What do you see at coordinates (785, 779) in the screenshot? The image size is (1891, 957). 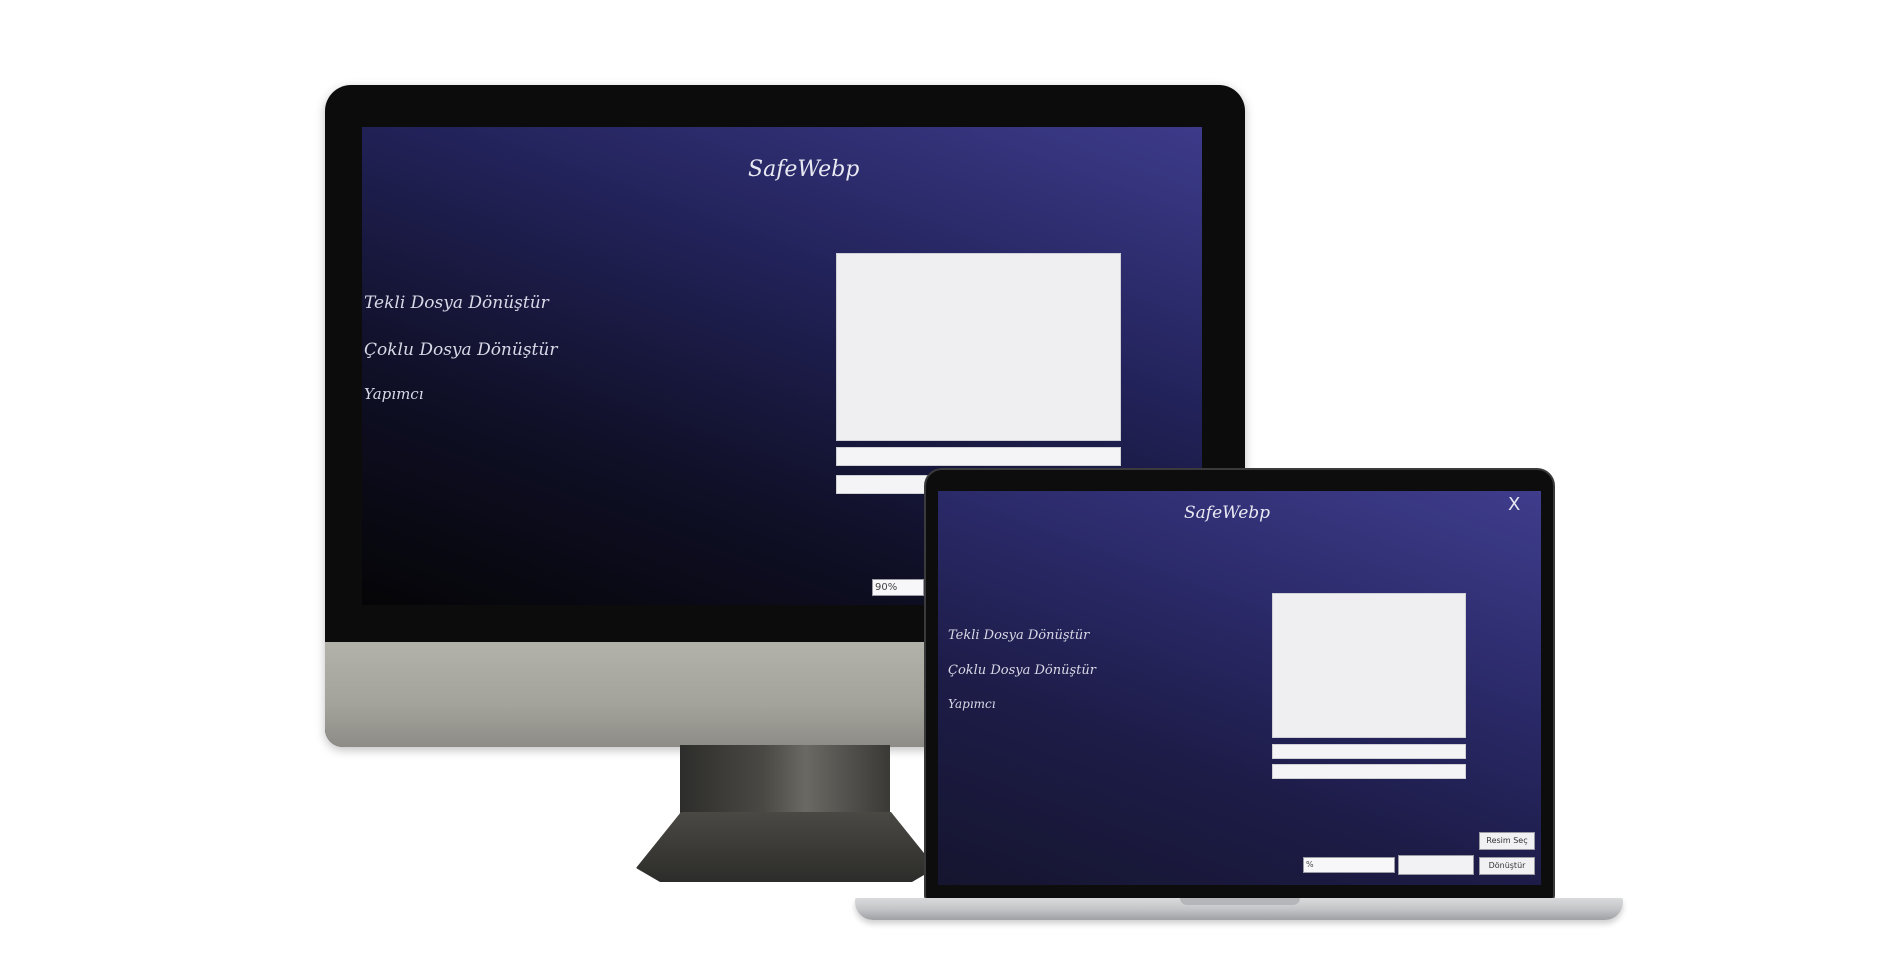 I see `monitor-stand-neck` at bounding box center [785, 779].